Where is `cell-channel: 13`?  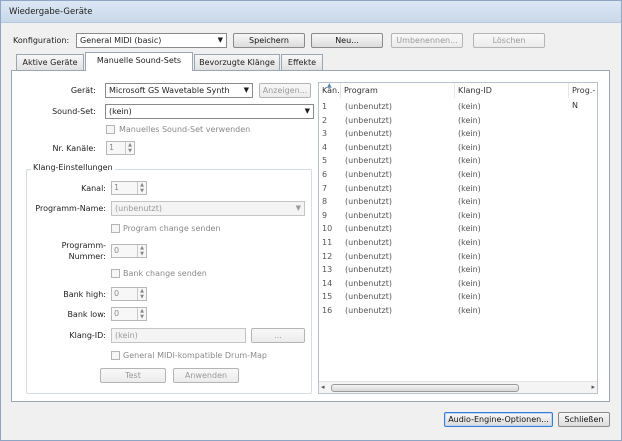 cell-channel: 13 is located at coordinates (327, 270).